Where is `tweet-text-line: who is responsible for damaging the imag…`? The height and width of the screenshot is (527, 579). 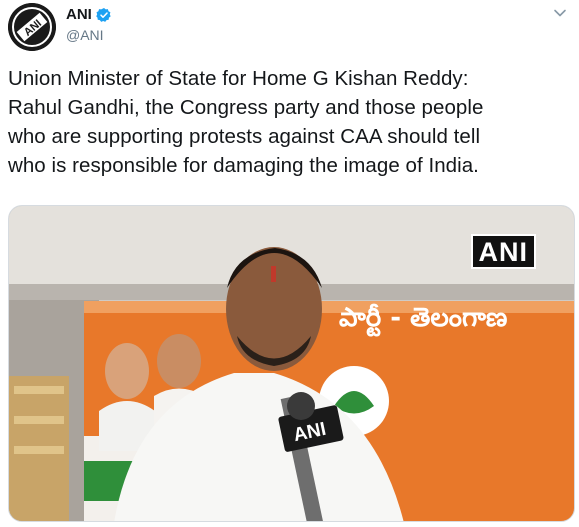 tweet-text-line: who is responsible for damaging the imag… is located at coordinates (243, 165).